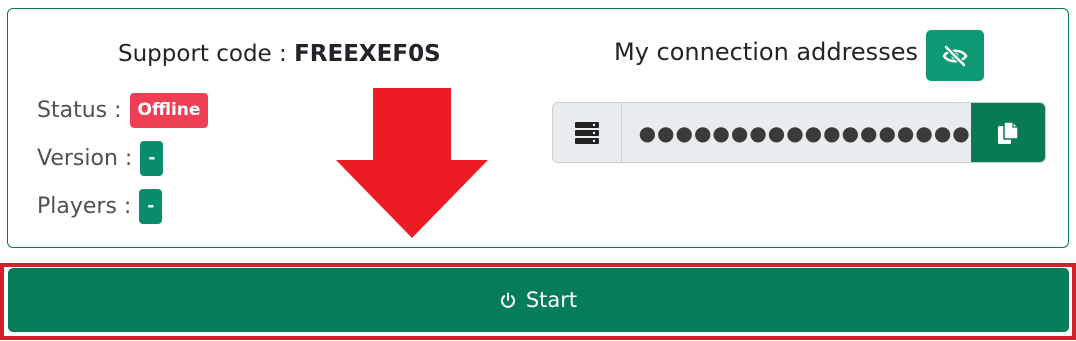 This screenshot has height=341, width=1076. I want to click on support-code-label: Support code :, so click(202, 54).